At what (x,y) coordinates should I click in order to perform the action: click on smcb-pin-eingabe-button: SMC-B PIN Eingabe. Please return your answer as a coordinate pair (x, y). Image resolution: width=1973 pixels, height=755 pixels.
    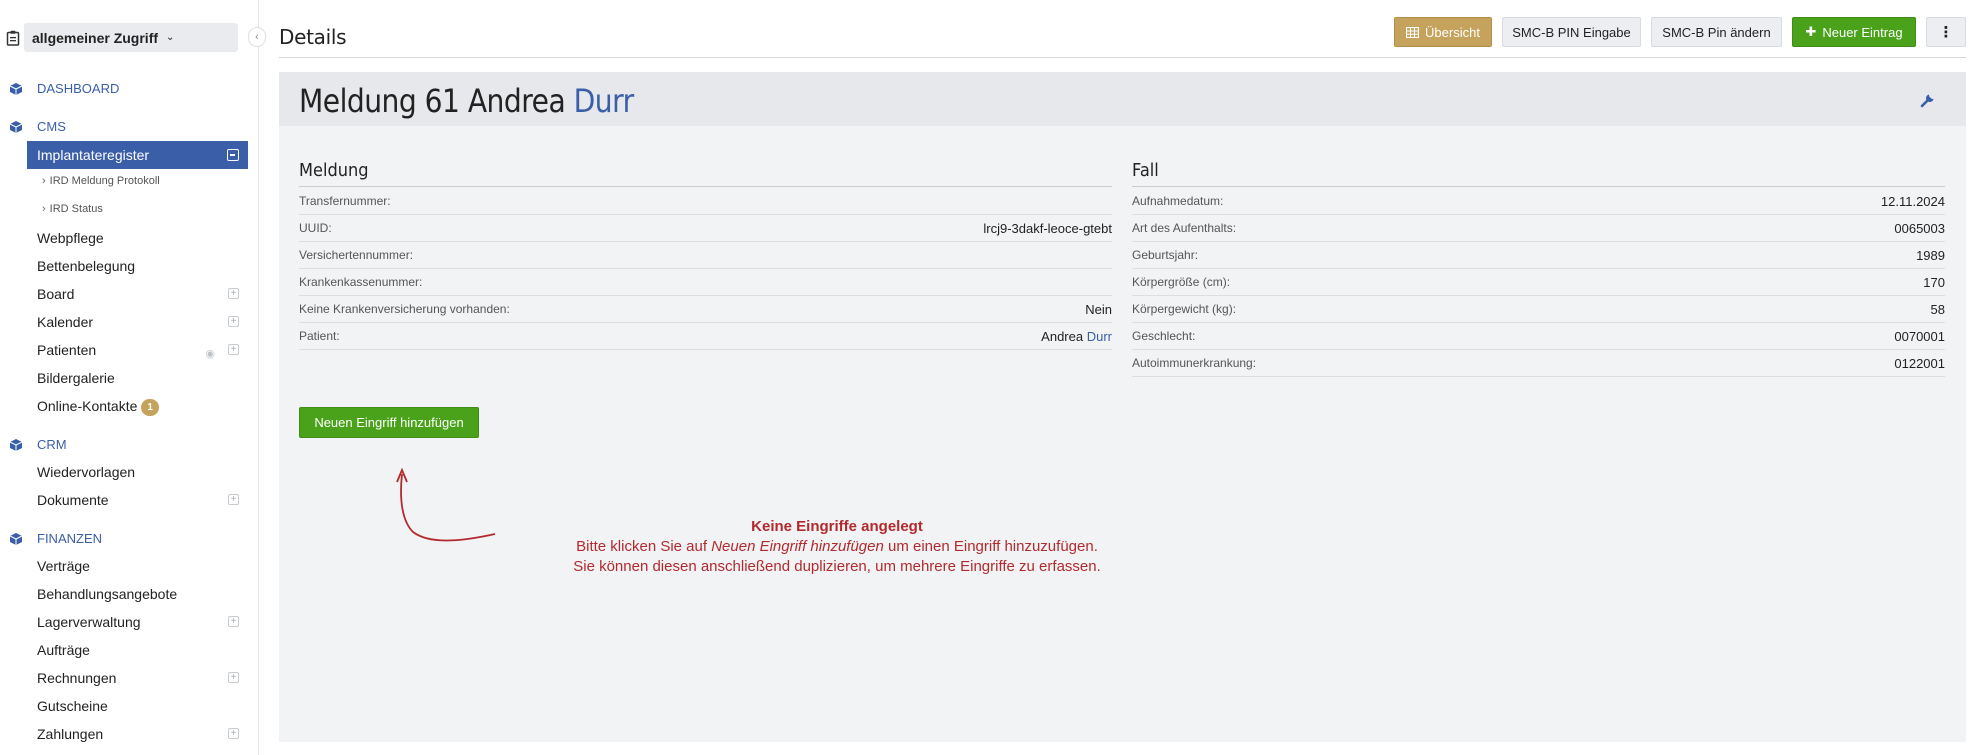
    Looking at the image, I should click on (1571, 32).